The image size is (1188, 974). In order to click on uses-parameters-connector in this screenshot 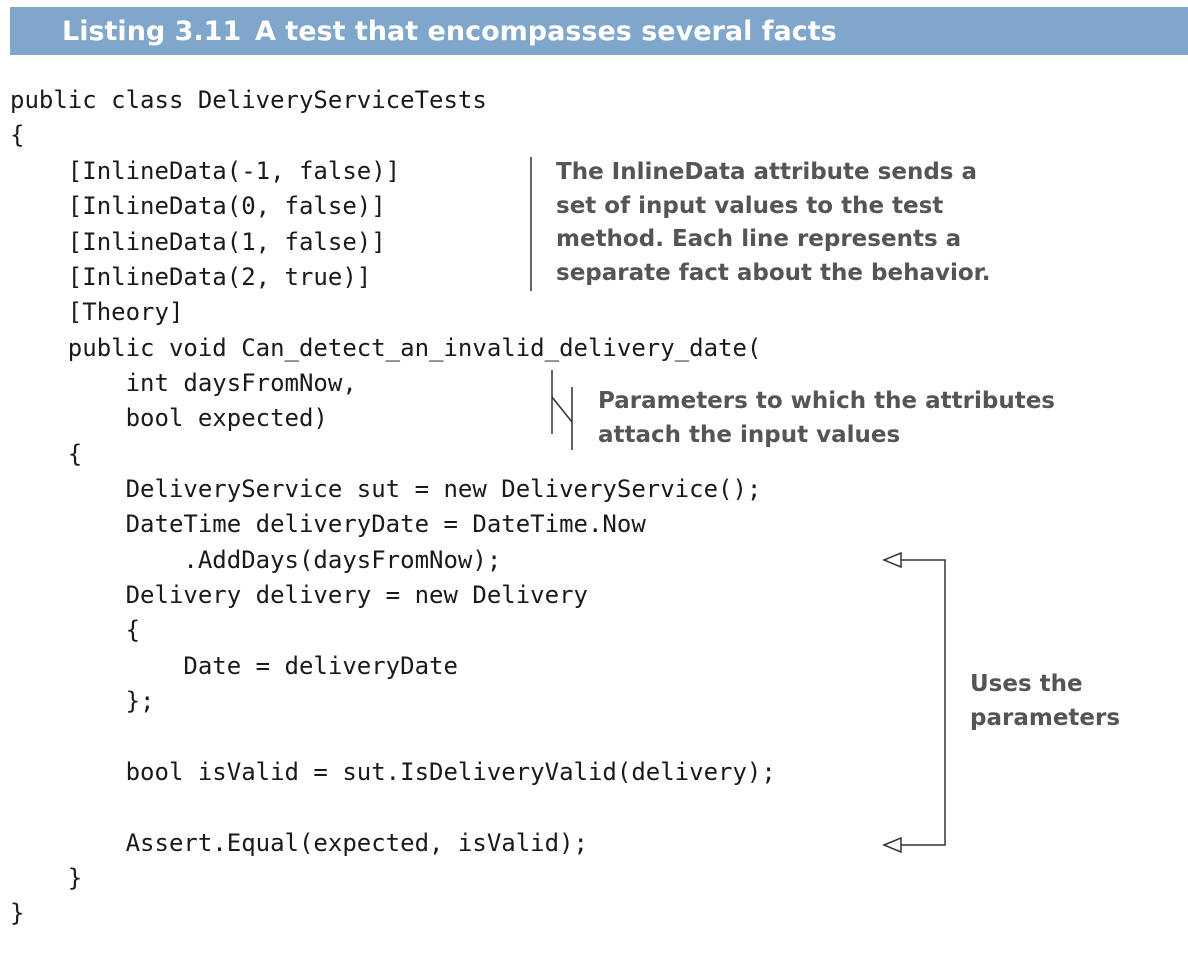, I will do `click(923, 702)`.